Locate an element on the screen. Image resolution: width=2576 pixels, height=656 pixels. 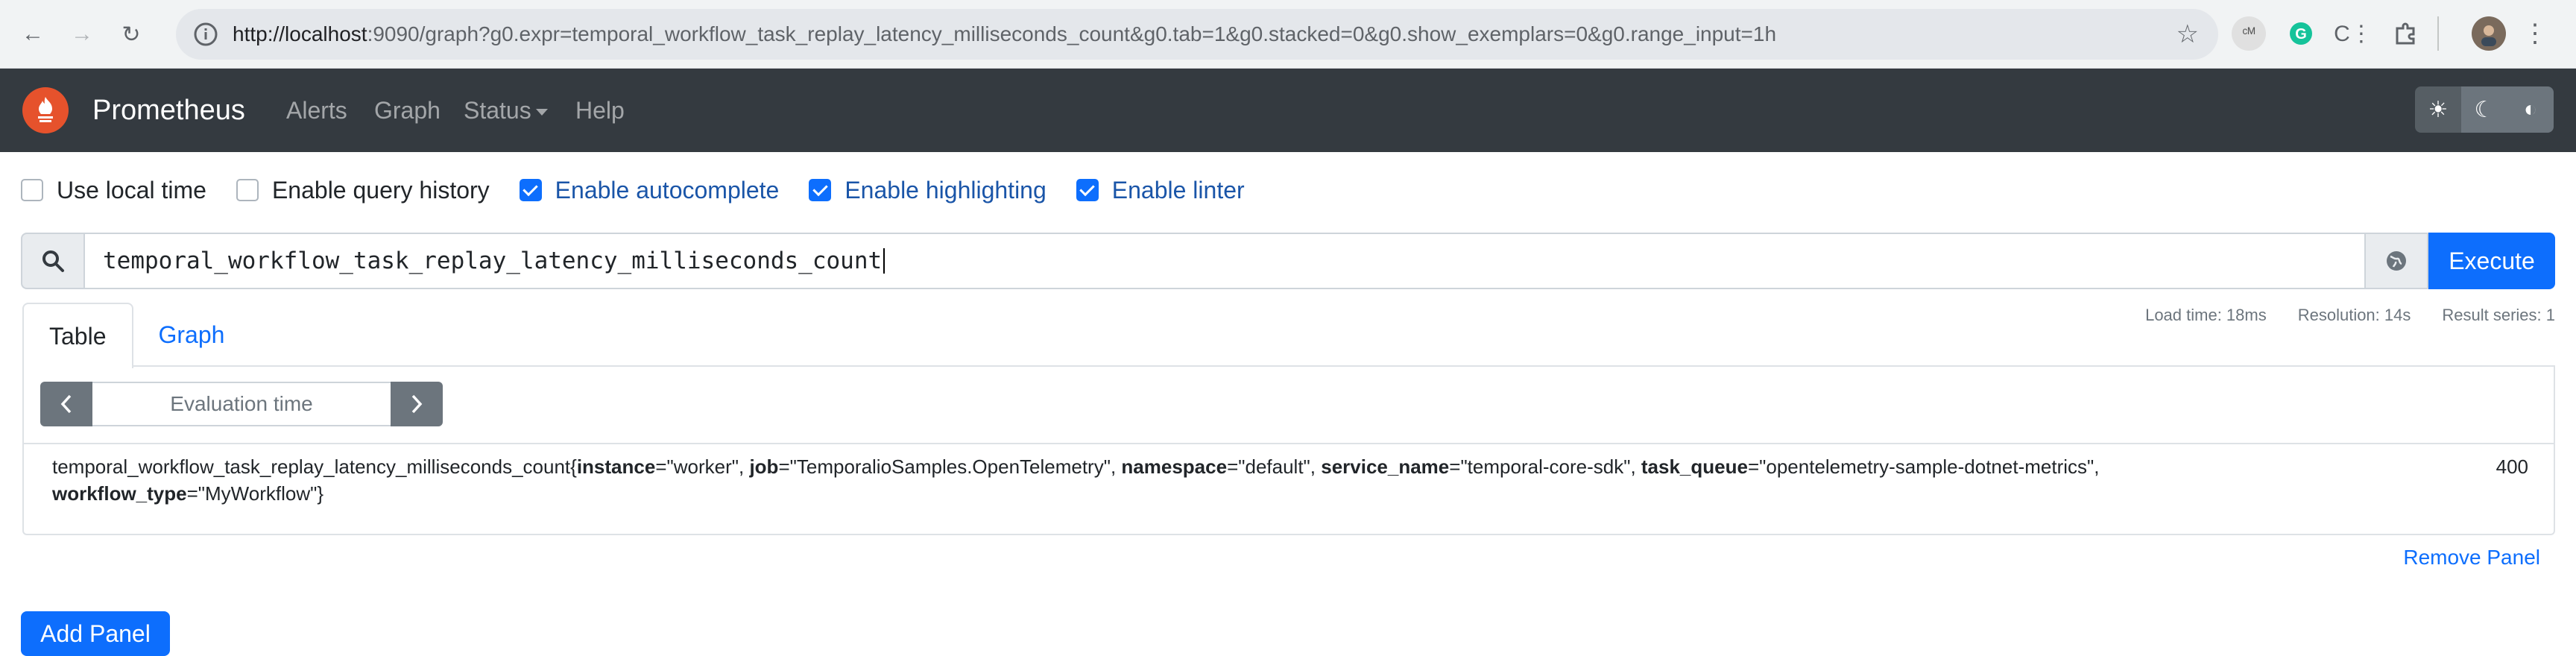
nav-alerts: Alerts is located at coordinates (317, 111).